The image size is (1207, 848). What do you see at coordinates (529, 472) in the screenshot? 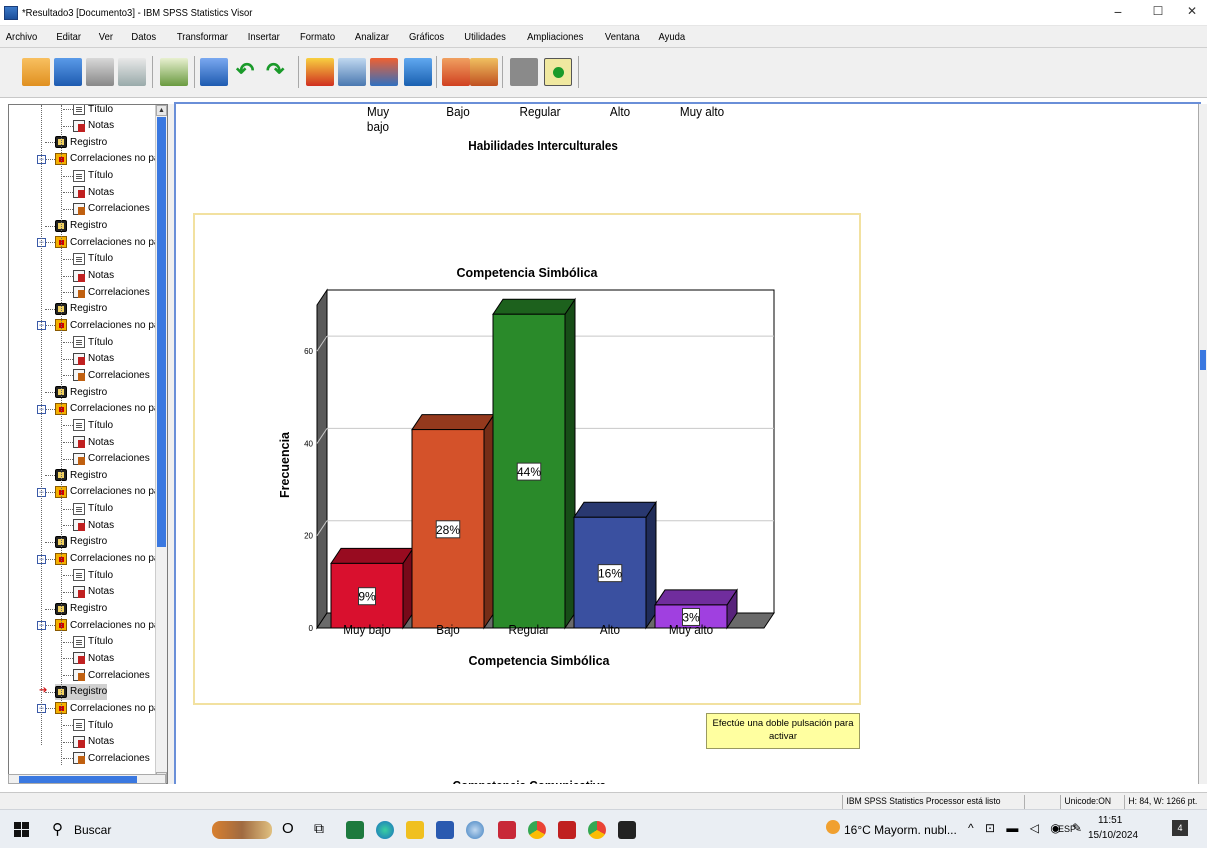
I see `percent-label: 44%` at bounding box center [529, 472].